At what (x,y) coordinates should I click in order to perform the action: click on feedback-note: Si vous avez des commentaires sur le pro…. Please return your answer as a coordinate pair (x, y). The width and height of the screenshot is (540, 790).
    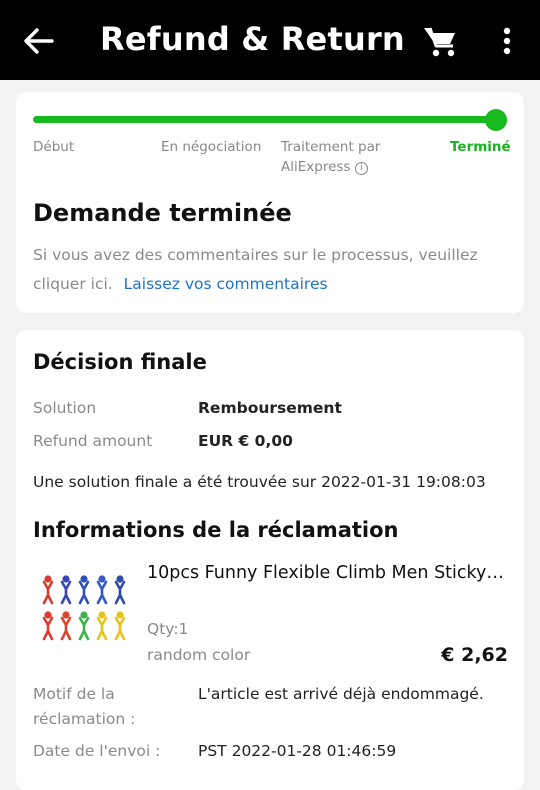
    Looking at the image, I should click on (268, 270).